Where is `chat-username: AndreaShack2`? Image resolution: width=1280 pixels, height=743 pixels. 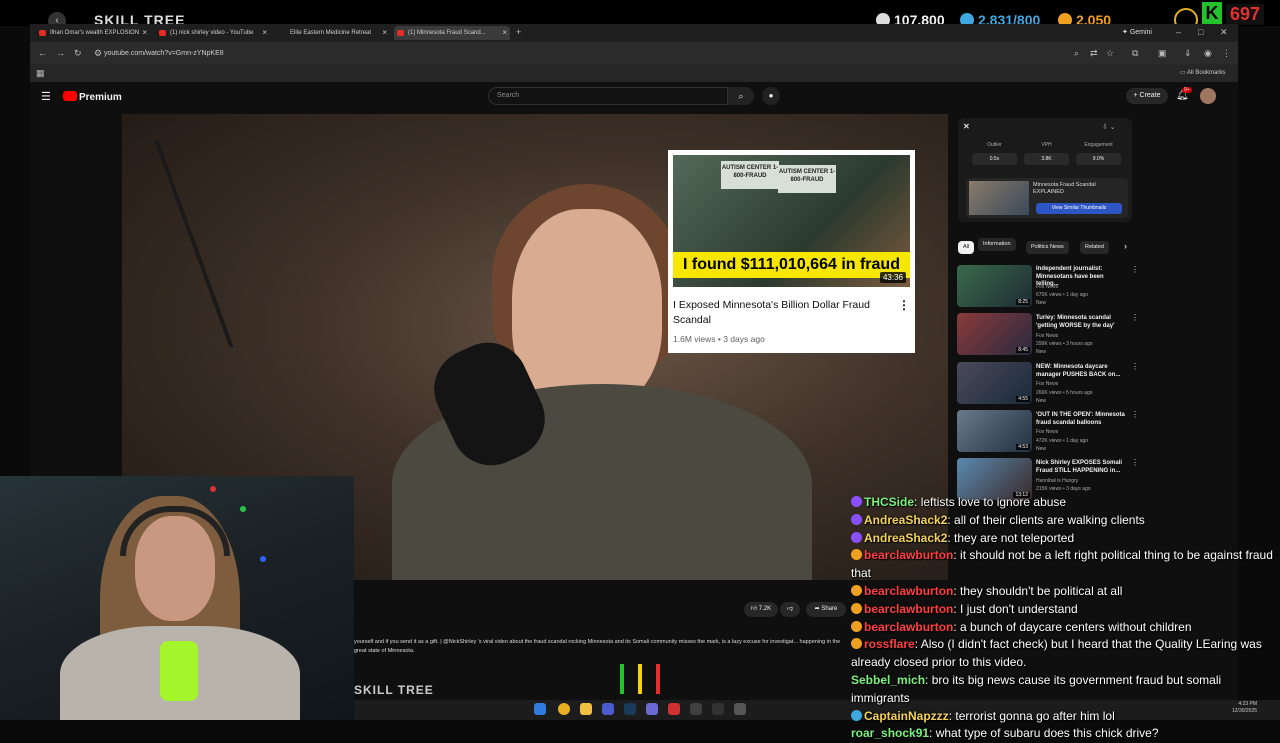 chat-username: AndreaShack2 is located at coordinates (906, 519).